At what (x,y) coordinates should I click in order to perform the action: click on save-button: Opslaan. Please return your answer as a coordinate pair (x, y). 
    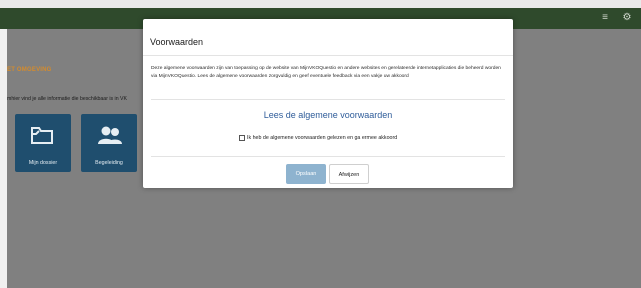
    Looking at the image, I should click on (306, 174).